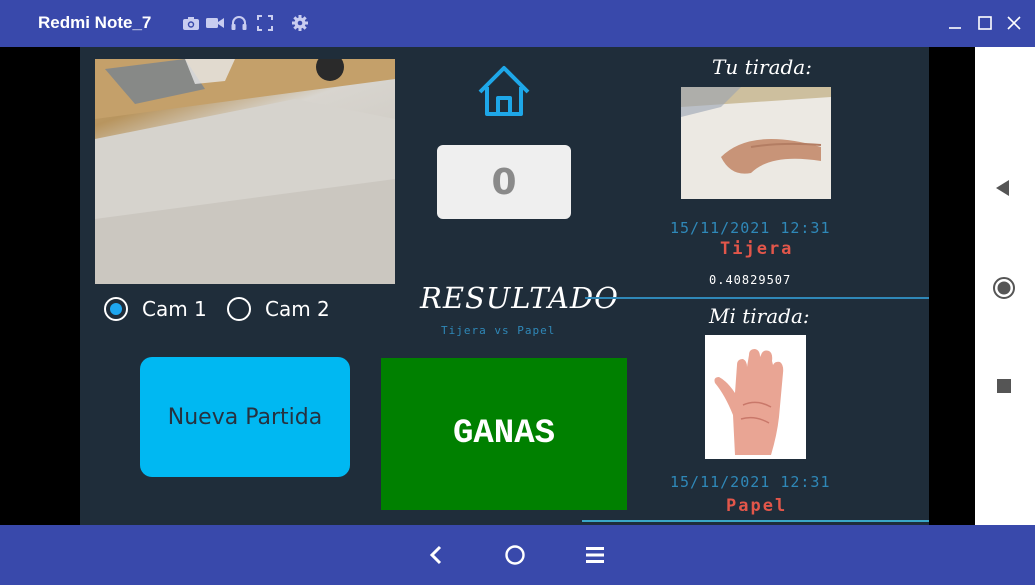 The width and height of the screenshot is (1035, 585). What do you see at coordinates (214, 23) in the screenshot?
I see `video-icon` at bounding box center [214, 23].